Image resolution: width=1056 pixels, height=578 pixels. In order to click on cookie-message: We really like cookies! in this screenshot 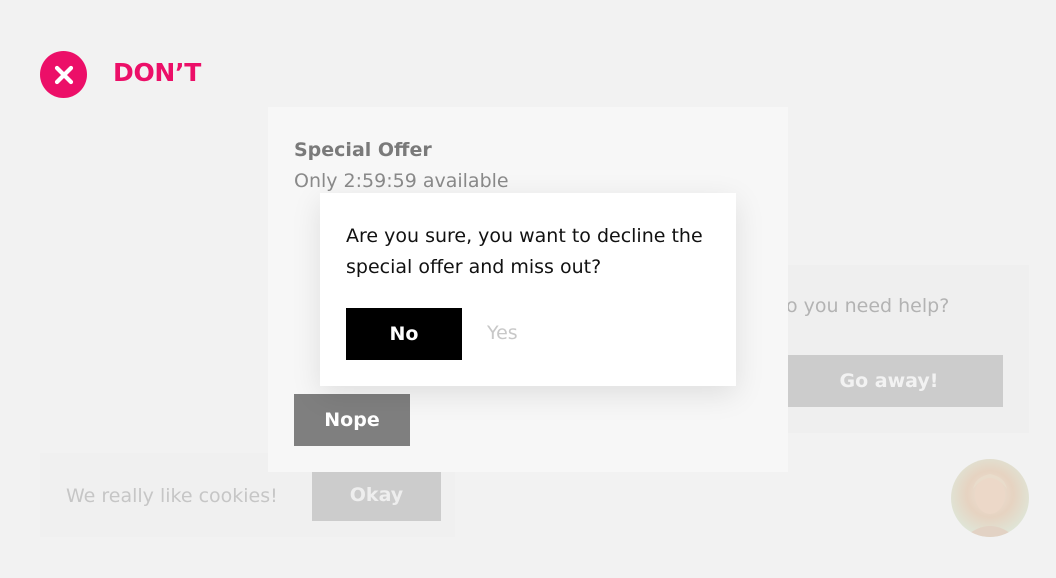, I will do `click(172, 496)`.